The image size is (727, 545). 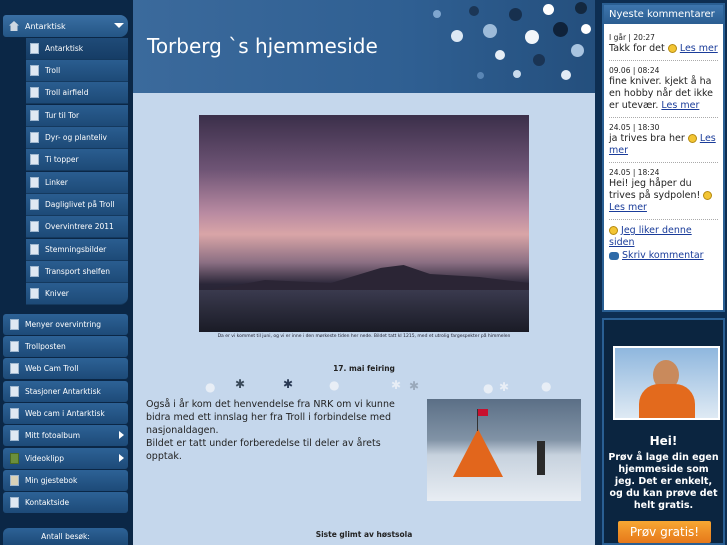 I want to click on like-page-link: Jeg liker denne siden, so click(x=650, y=236).